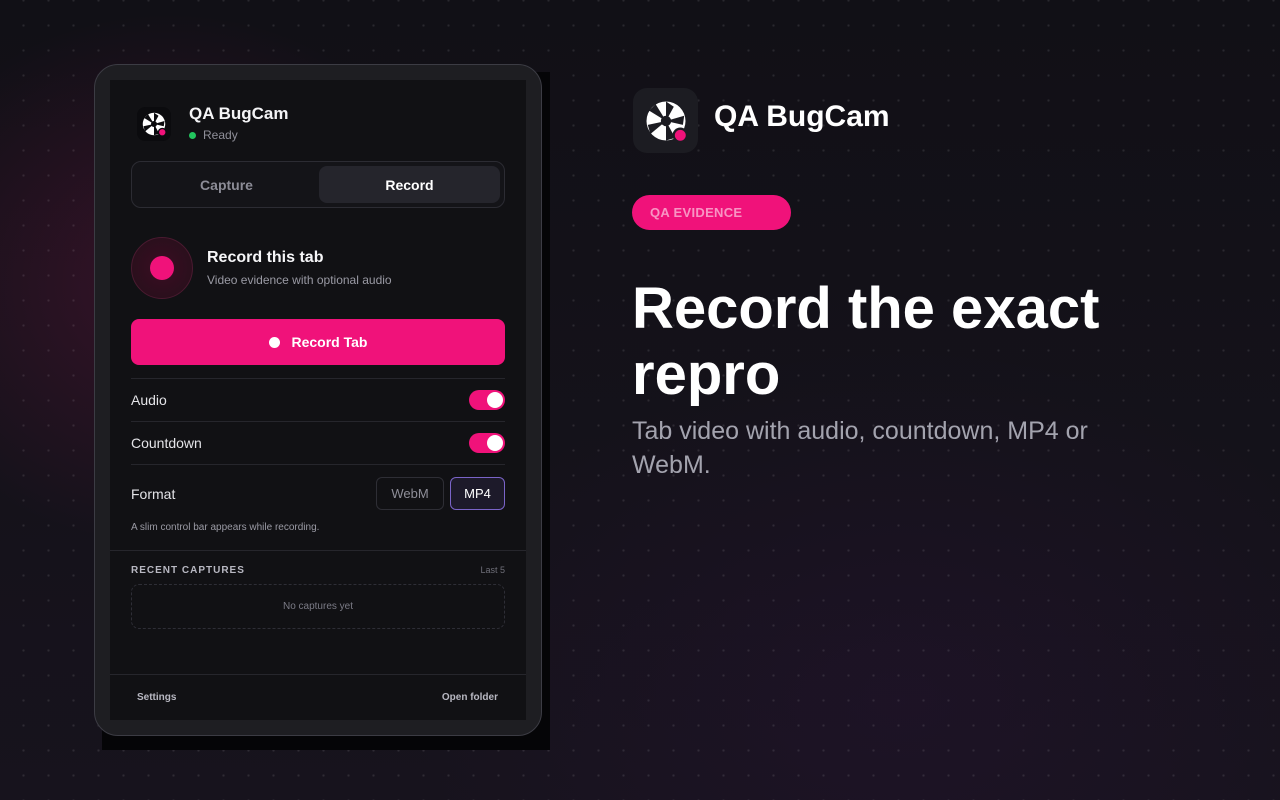 The width and height of the screenshot is (1280, 800). What do you see at coordinates (166, 443) in the screenshot?
I see `countdown-label: Countdown` at bounding box center [166, 443].